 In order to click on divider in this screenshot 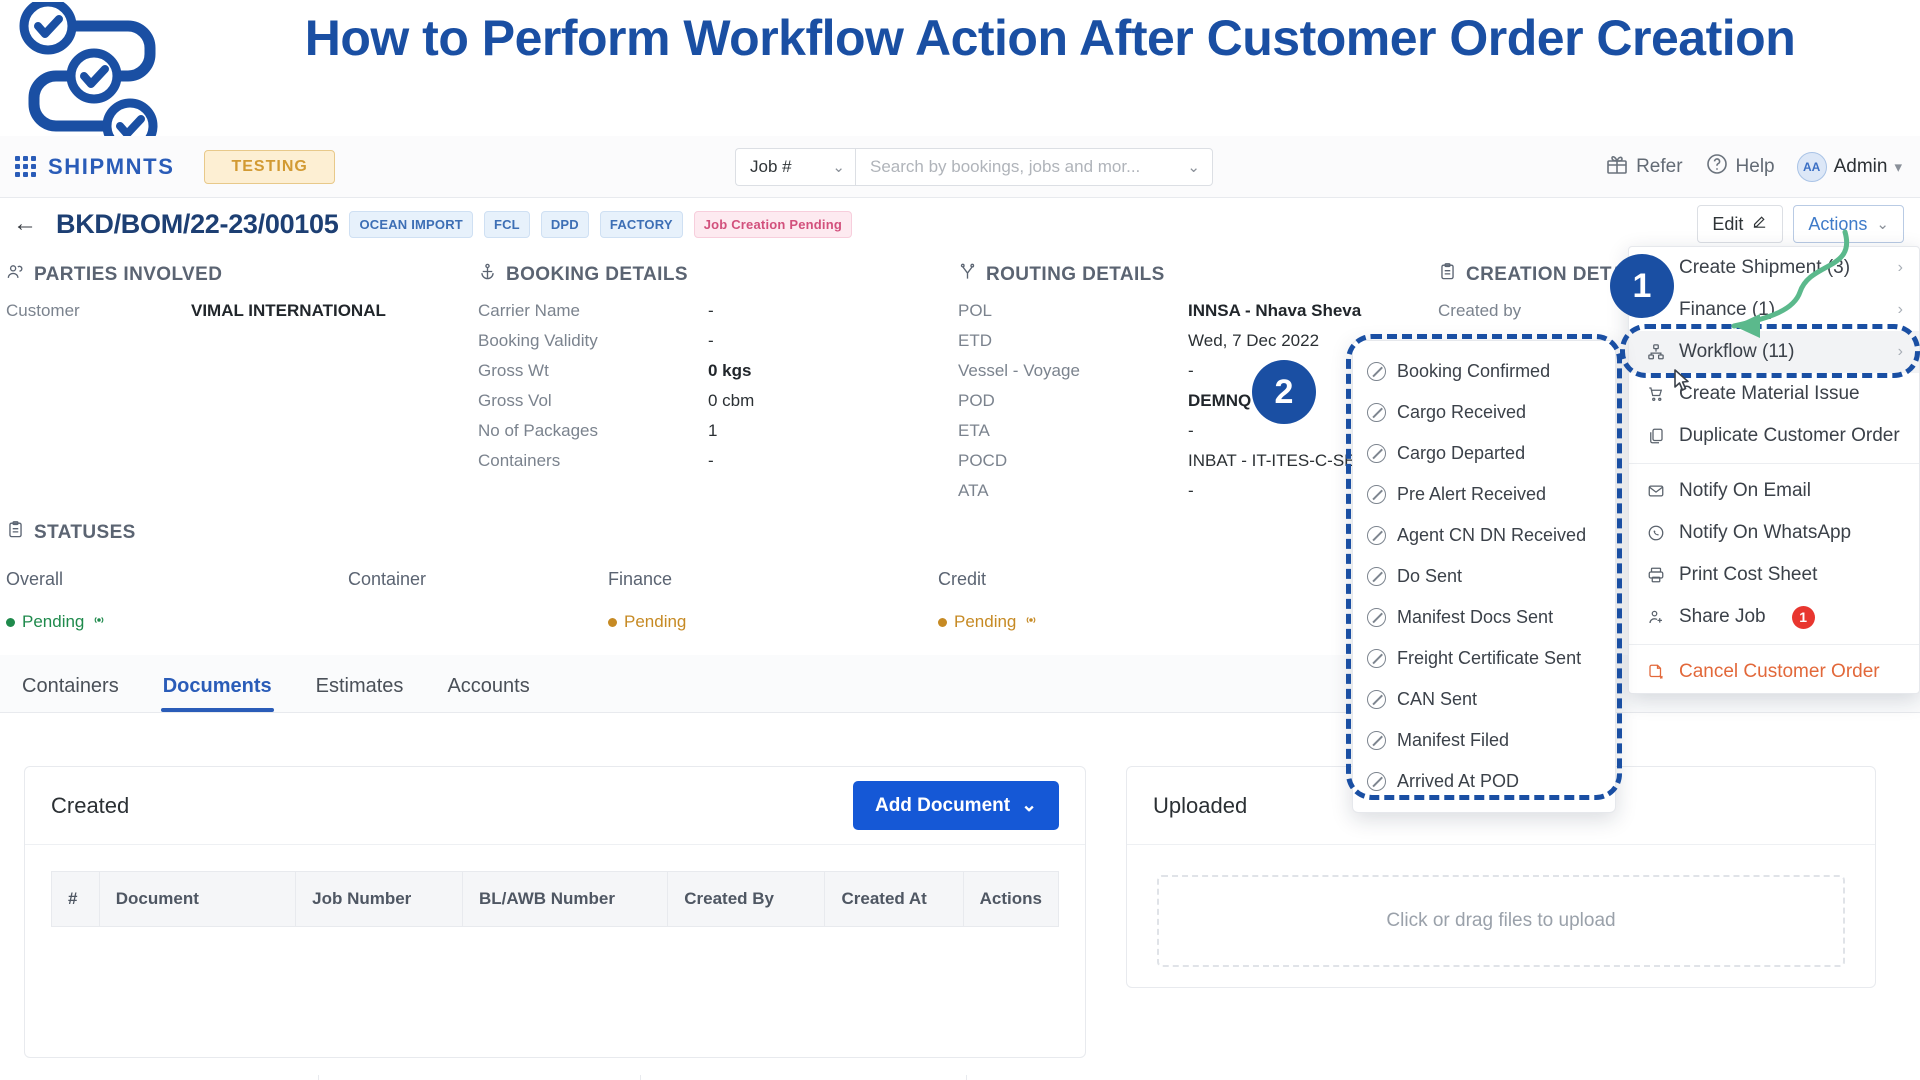, I will do `click(318, 1077)`.